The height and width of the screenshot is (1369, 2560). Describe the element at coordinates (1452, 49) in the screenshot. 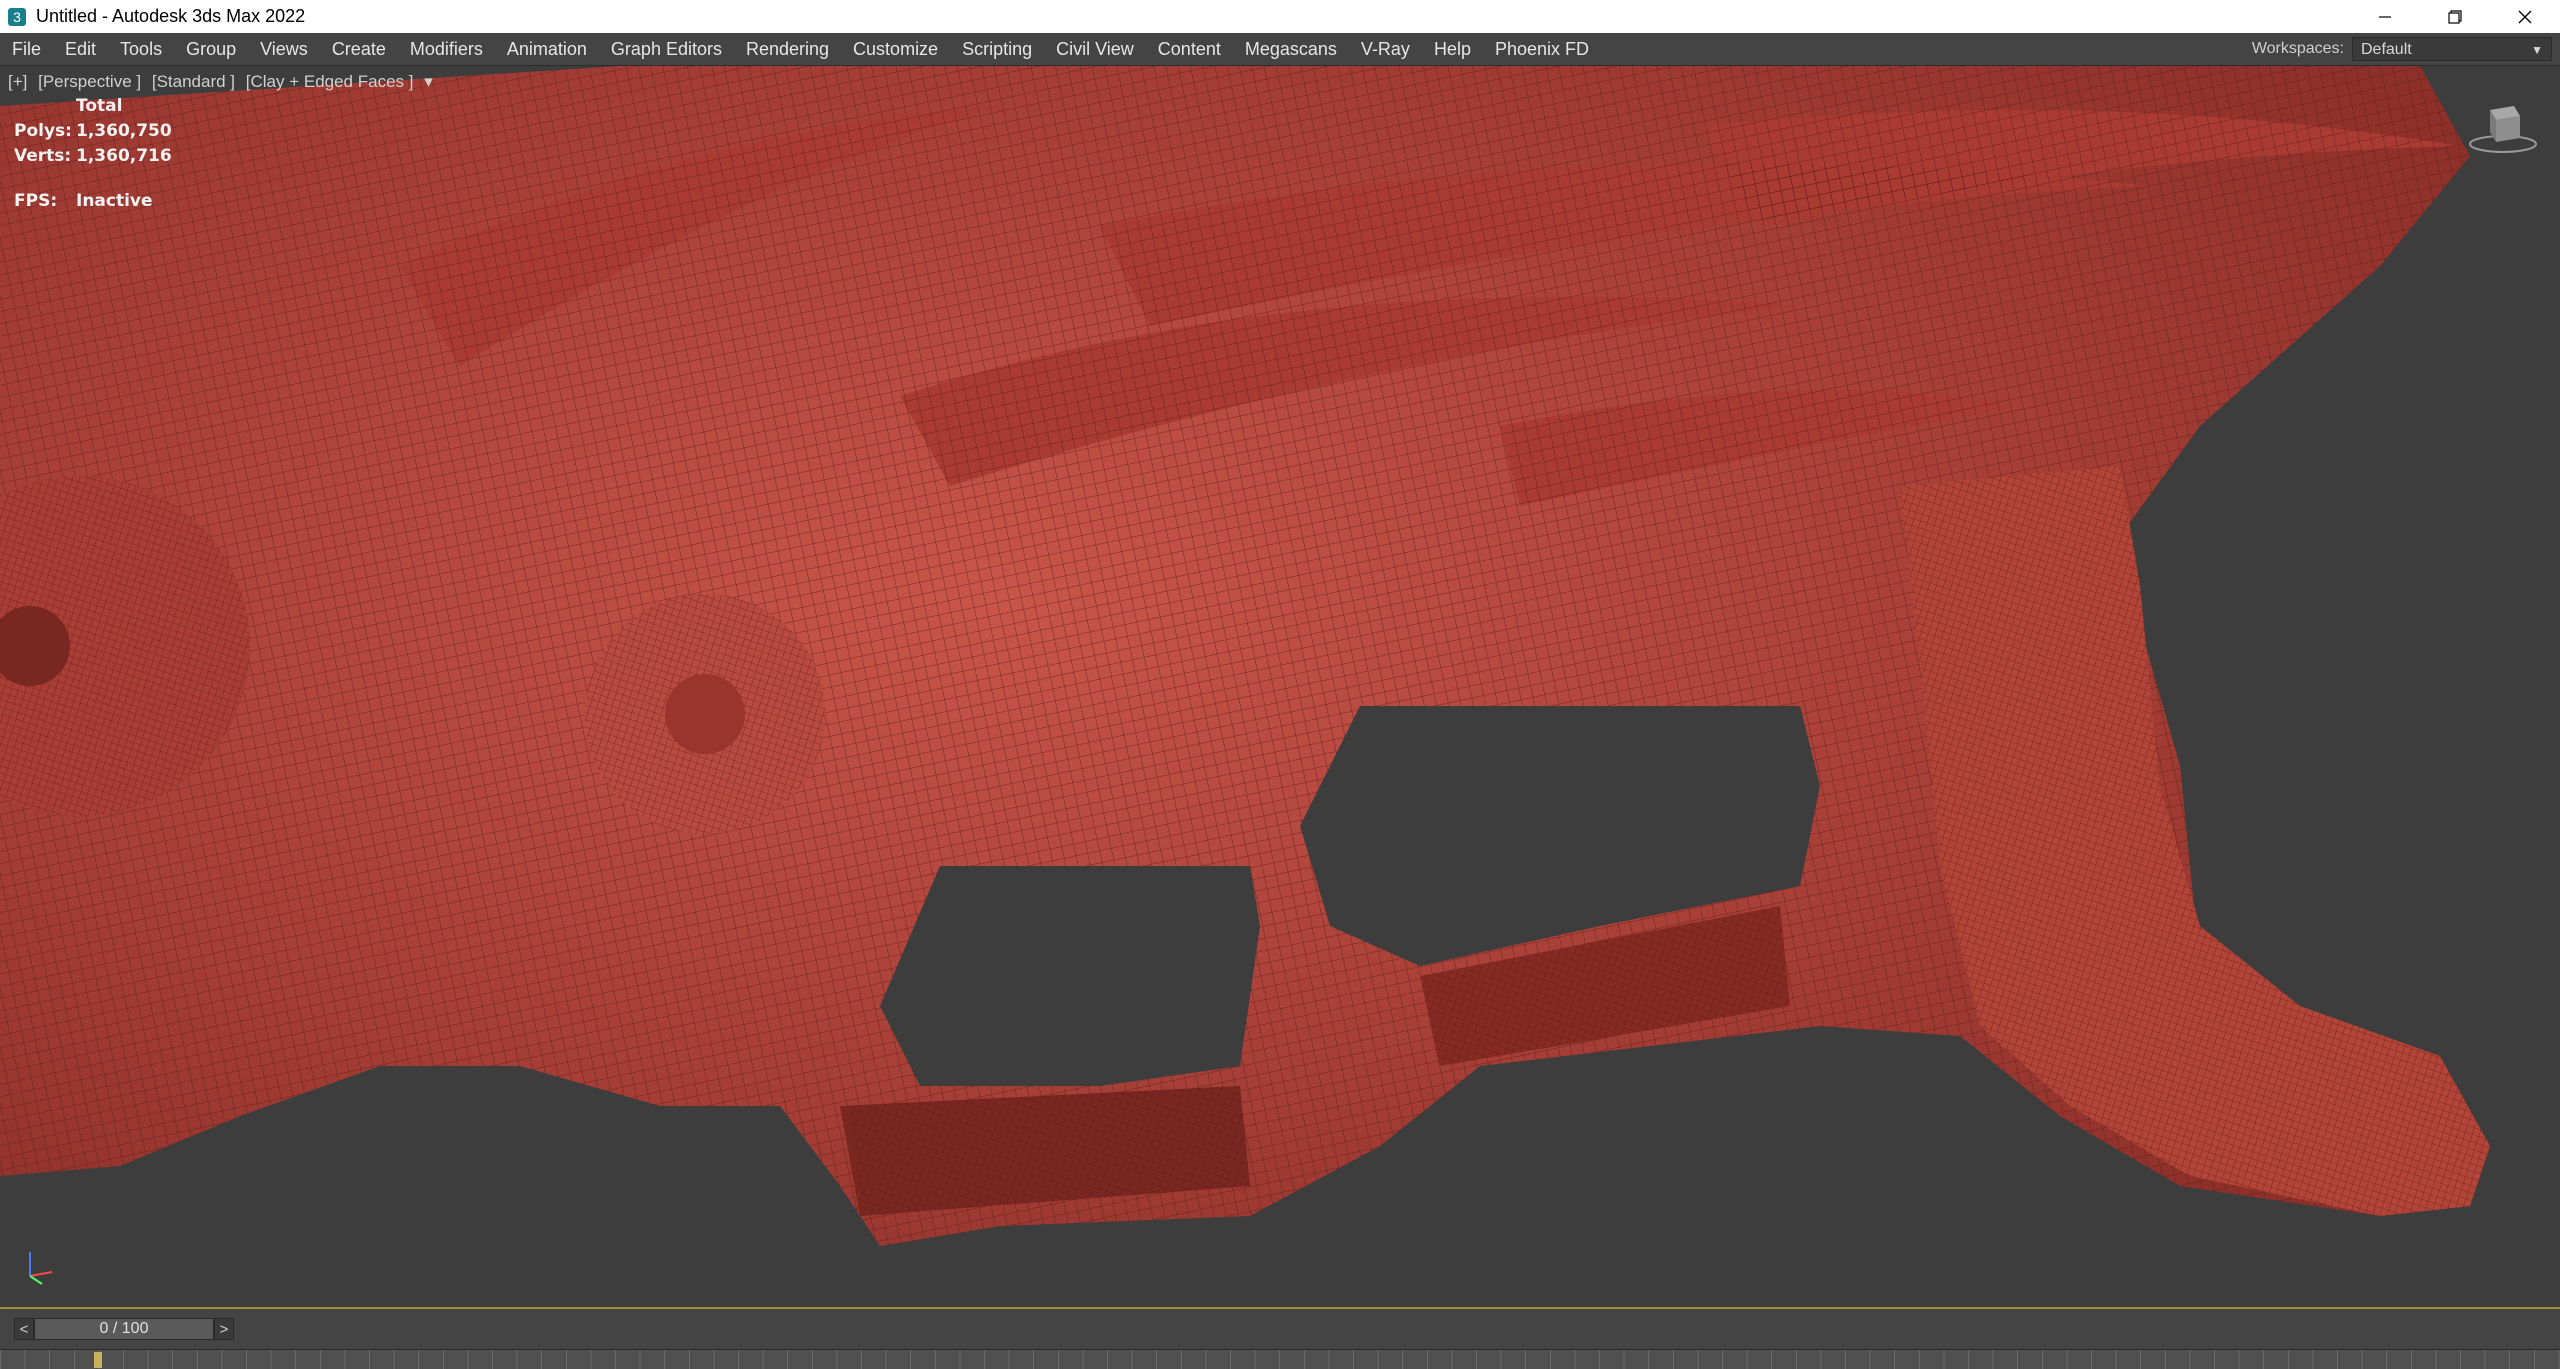

I see `menu-help: Help` at that location.